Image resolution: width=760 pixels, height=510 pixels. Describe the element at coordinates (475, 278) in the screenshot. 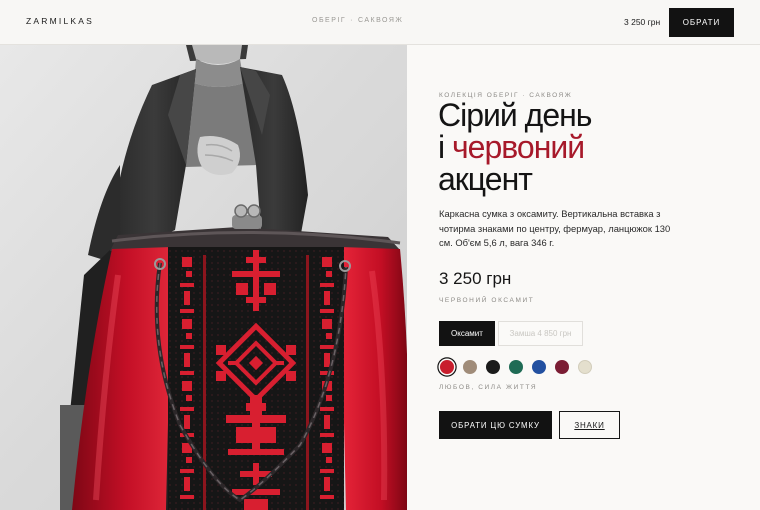

I see `product-price: 3 250 грн` at that location.